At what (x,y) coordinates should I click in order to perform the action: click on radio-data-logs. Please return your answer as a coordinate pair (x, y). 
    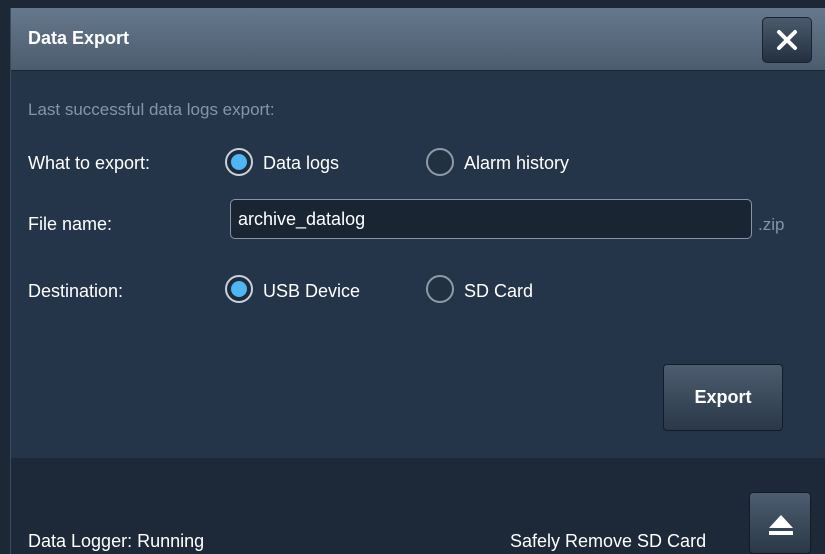
    Looking at the image, I should click on (239, 162).